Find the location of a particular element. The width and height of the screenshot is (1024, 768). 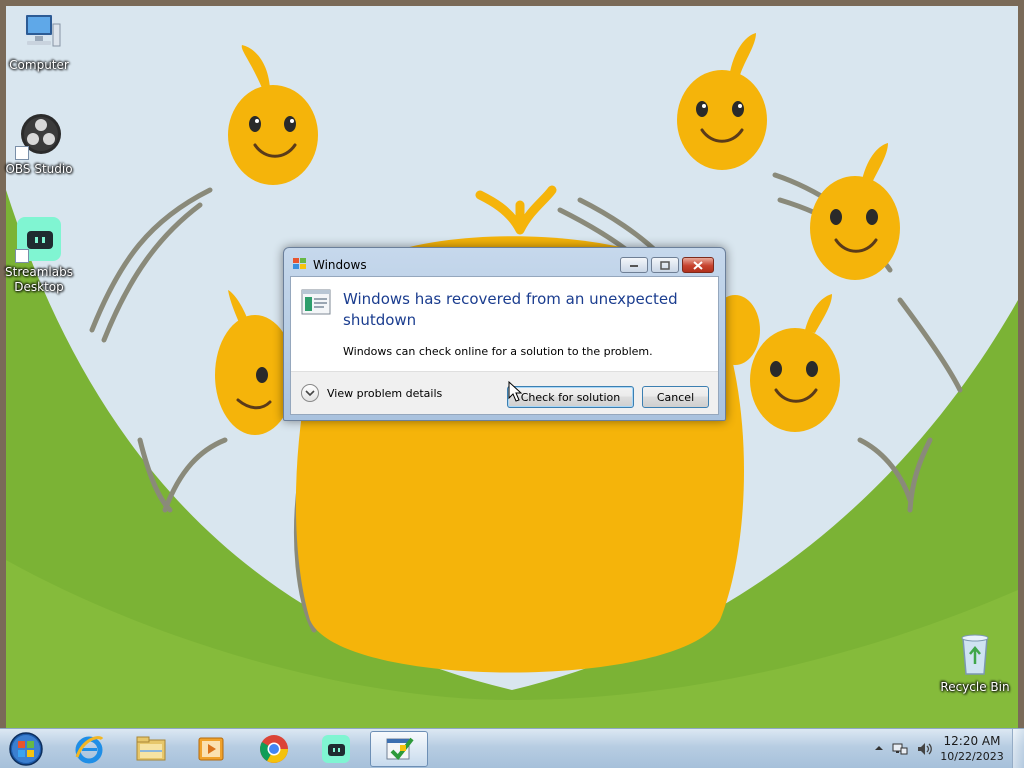

view-problem-details-toggle: View problem details is located at coordinates (371, 393).